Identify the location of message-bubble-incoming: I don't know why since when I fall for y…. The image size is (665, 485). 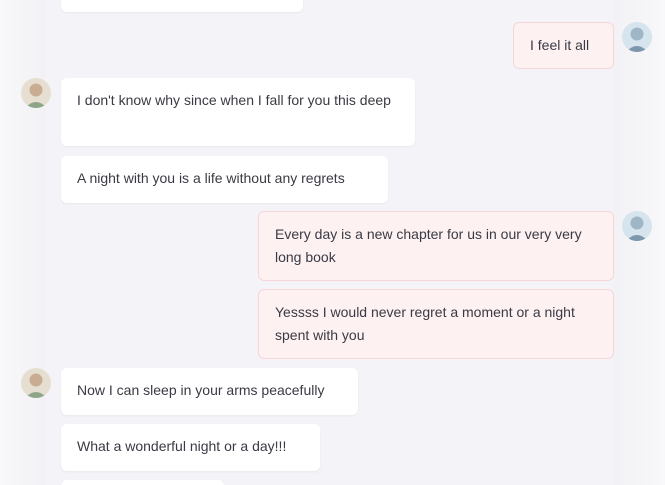
(238, 112).